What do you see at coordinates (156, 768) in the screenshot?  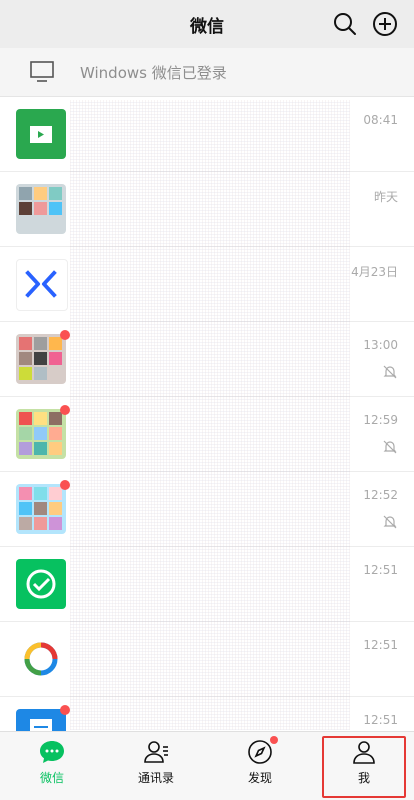 I see `tab-contacts: 通讯录` at bounding box center [156, 768].